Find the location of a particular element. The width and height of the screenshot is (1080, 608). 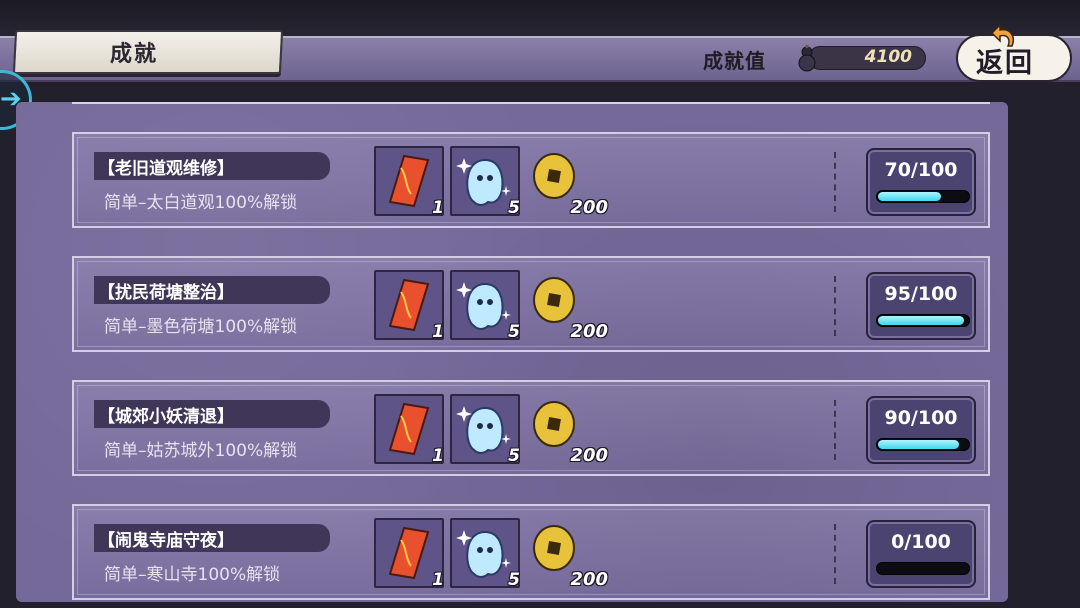

achievement-row: 【扰民荷塘整治】 简单–墨色荷塘100%解锁 1 5 200 95/100 is located at coordinates (531, 304).